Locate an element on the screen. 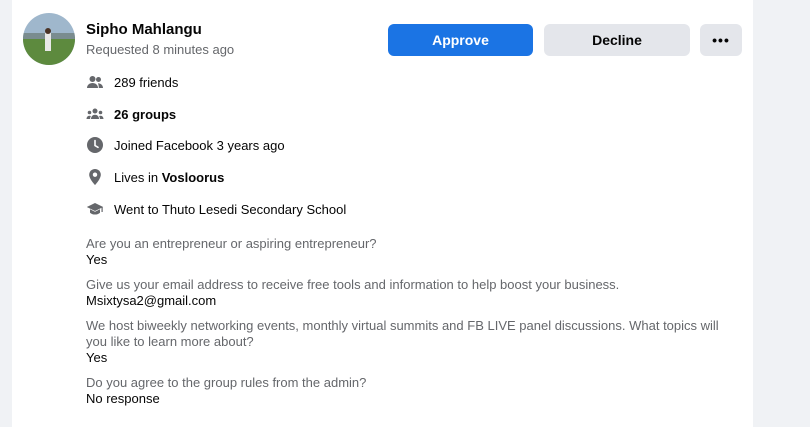 This screenshot has height=427, width=810. request-time: Requested 8 minutes ago is located at coordinates (160, 49).